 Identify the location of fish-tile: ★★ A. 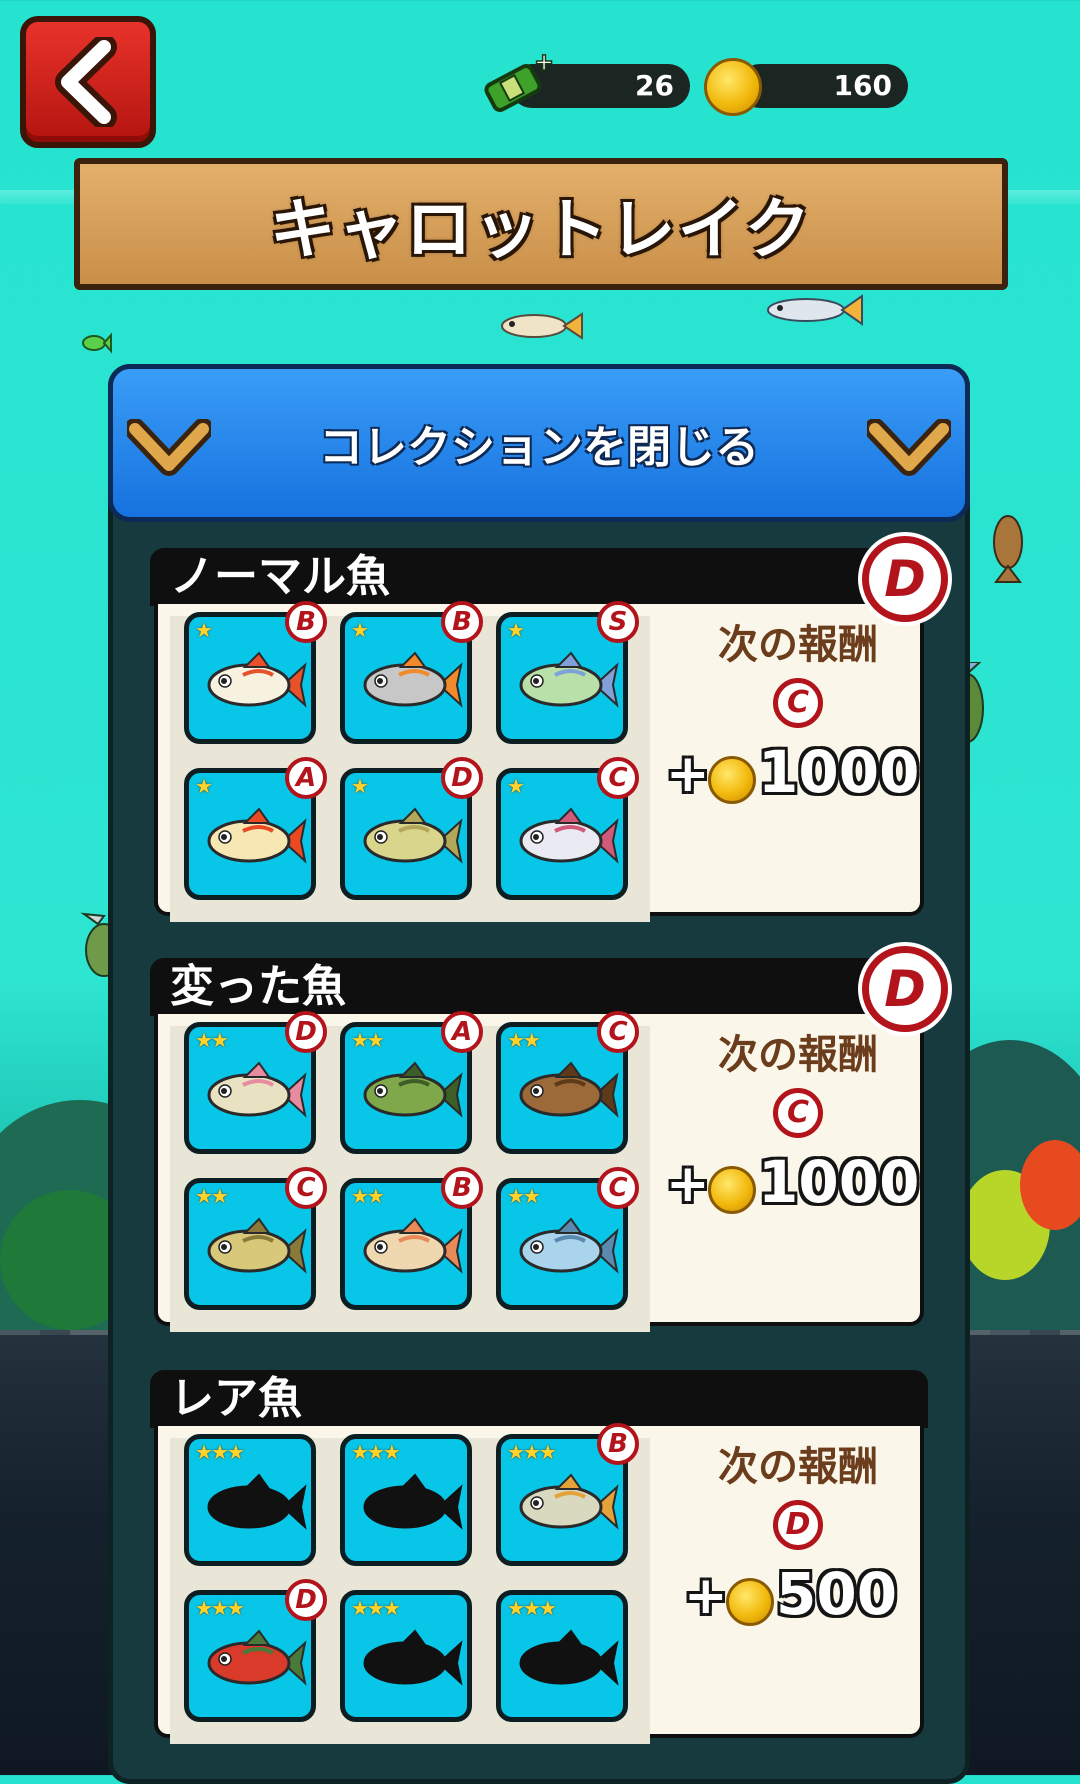
(411, 1082).